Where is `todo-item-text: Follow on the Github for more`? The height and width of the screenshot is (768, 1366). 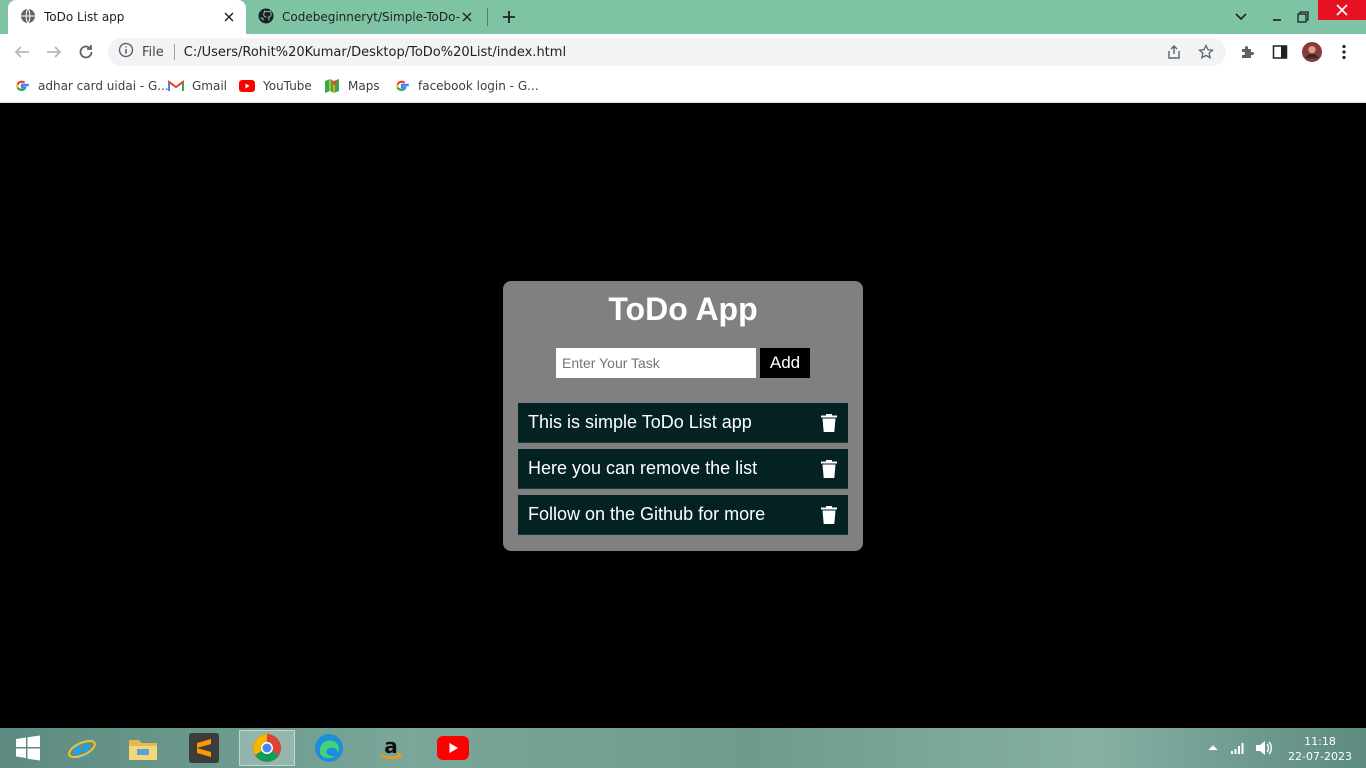
todo-item-text: Follow on the Github for more is located at coordinates (647, 514).